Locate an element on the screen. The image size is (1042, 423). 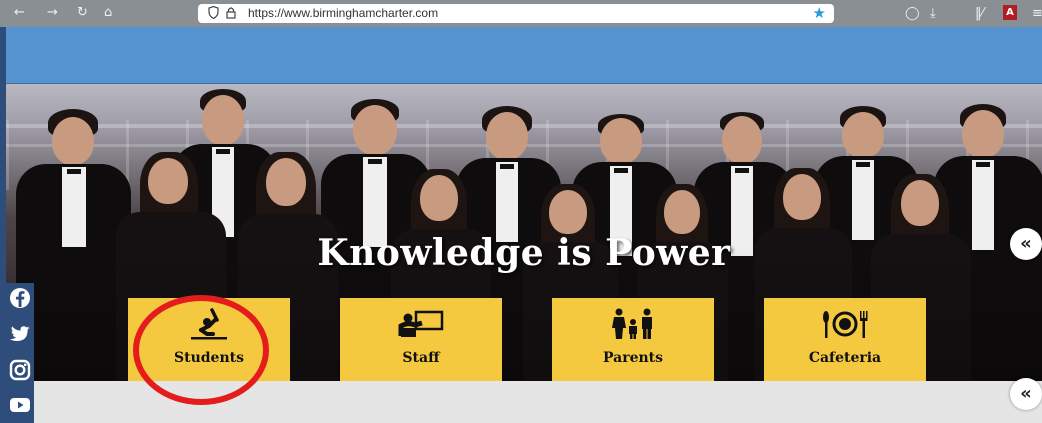
back-icon: ← is located at coordinates (19, 13).